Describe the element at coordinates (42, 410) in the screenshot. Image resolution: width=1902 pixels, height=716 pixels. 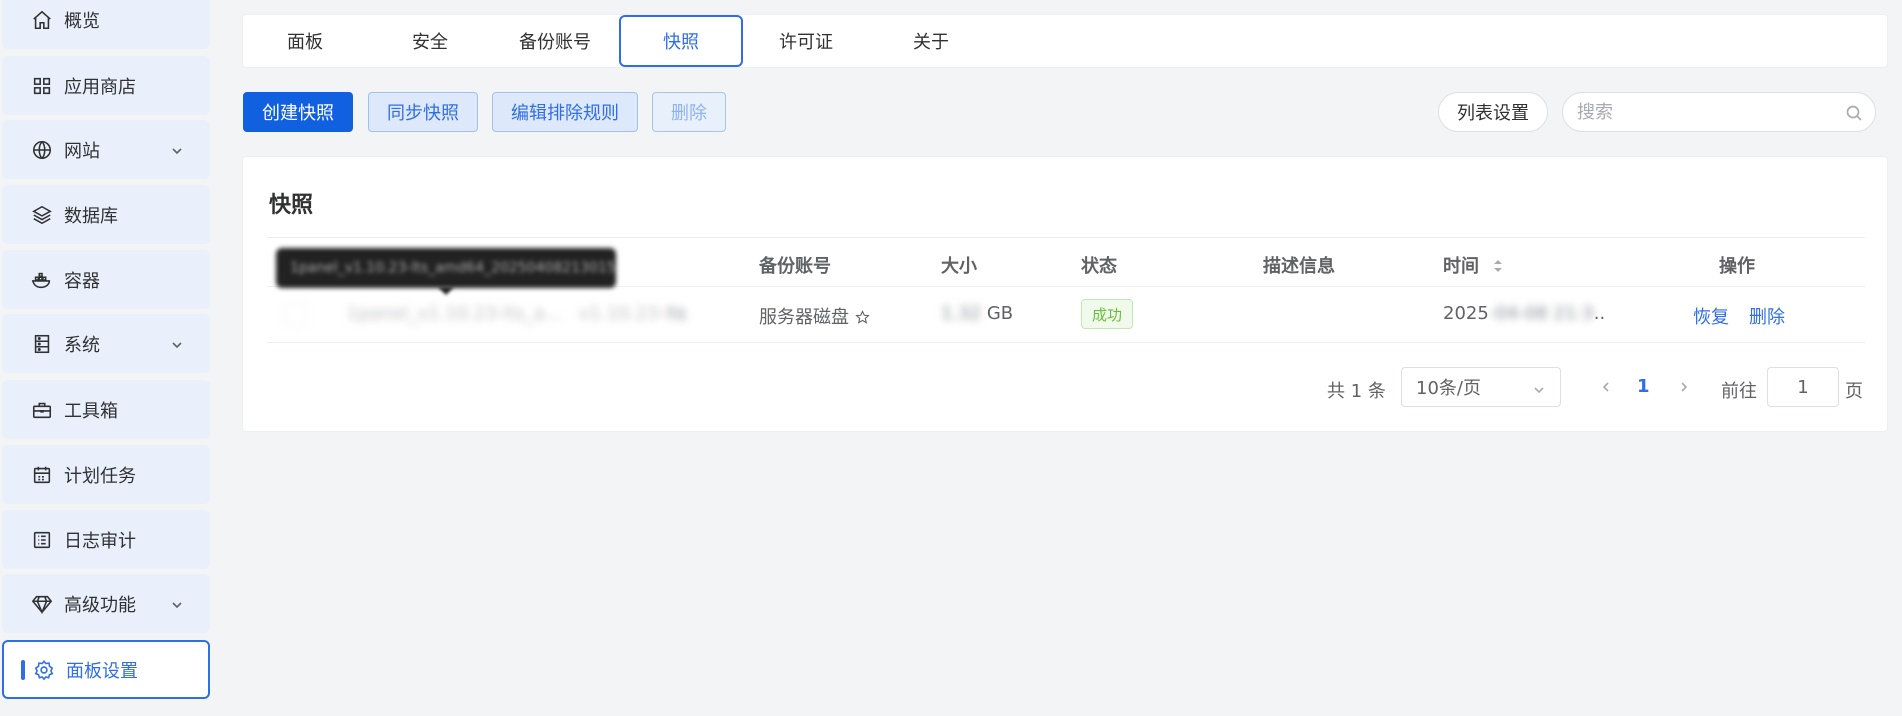
I see `toolbox-icon` at that location.